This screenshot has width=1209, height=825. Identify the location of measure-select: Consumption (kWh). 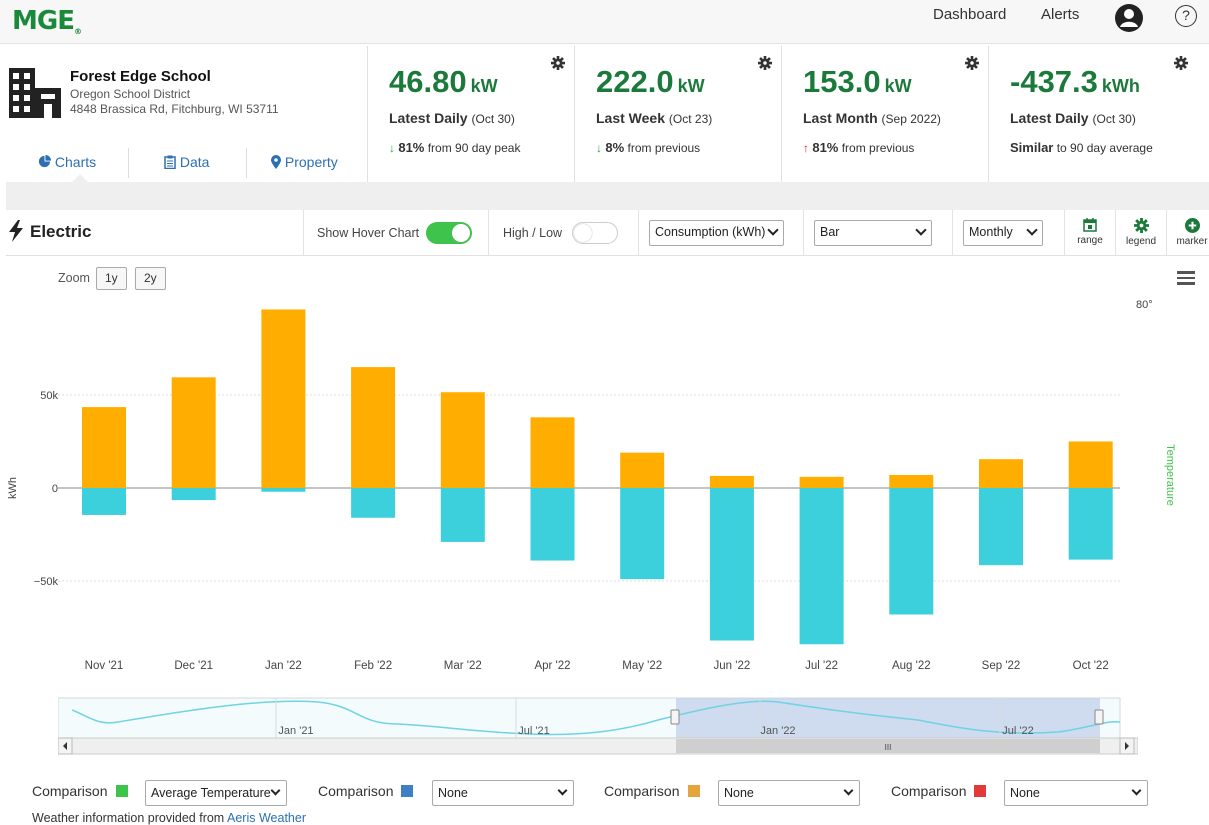
(716, 233).